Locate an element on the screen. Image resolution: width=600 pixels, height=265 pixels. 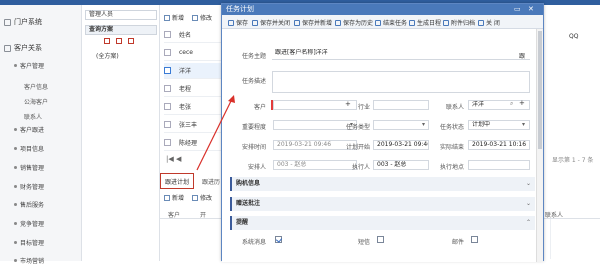
type-label: 任务类型 is located at coordinates (357, 127).